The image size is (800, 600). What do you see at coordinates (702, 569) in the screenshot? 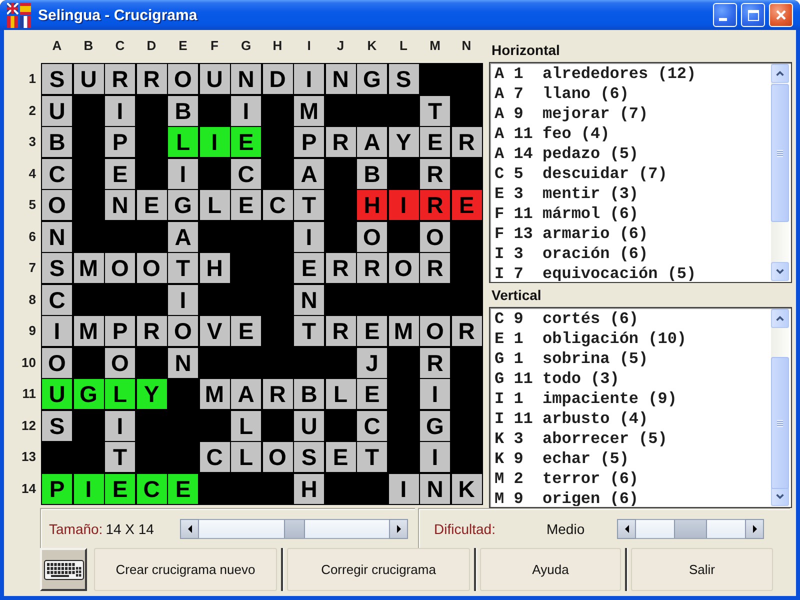
I see `action-button: Salir` at bounding box center [702, 569].